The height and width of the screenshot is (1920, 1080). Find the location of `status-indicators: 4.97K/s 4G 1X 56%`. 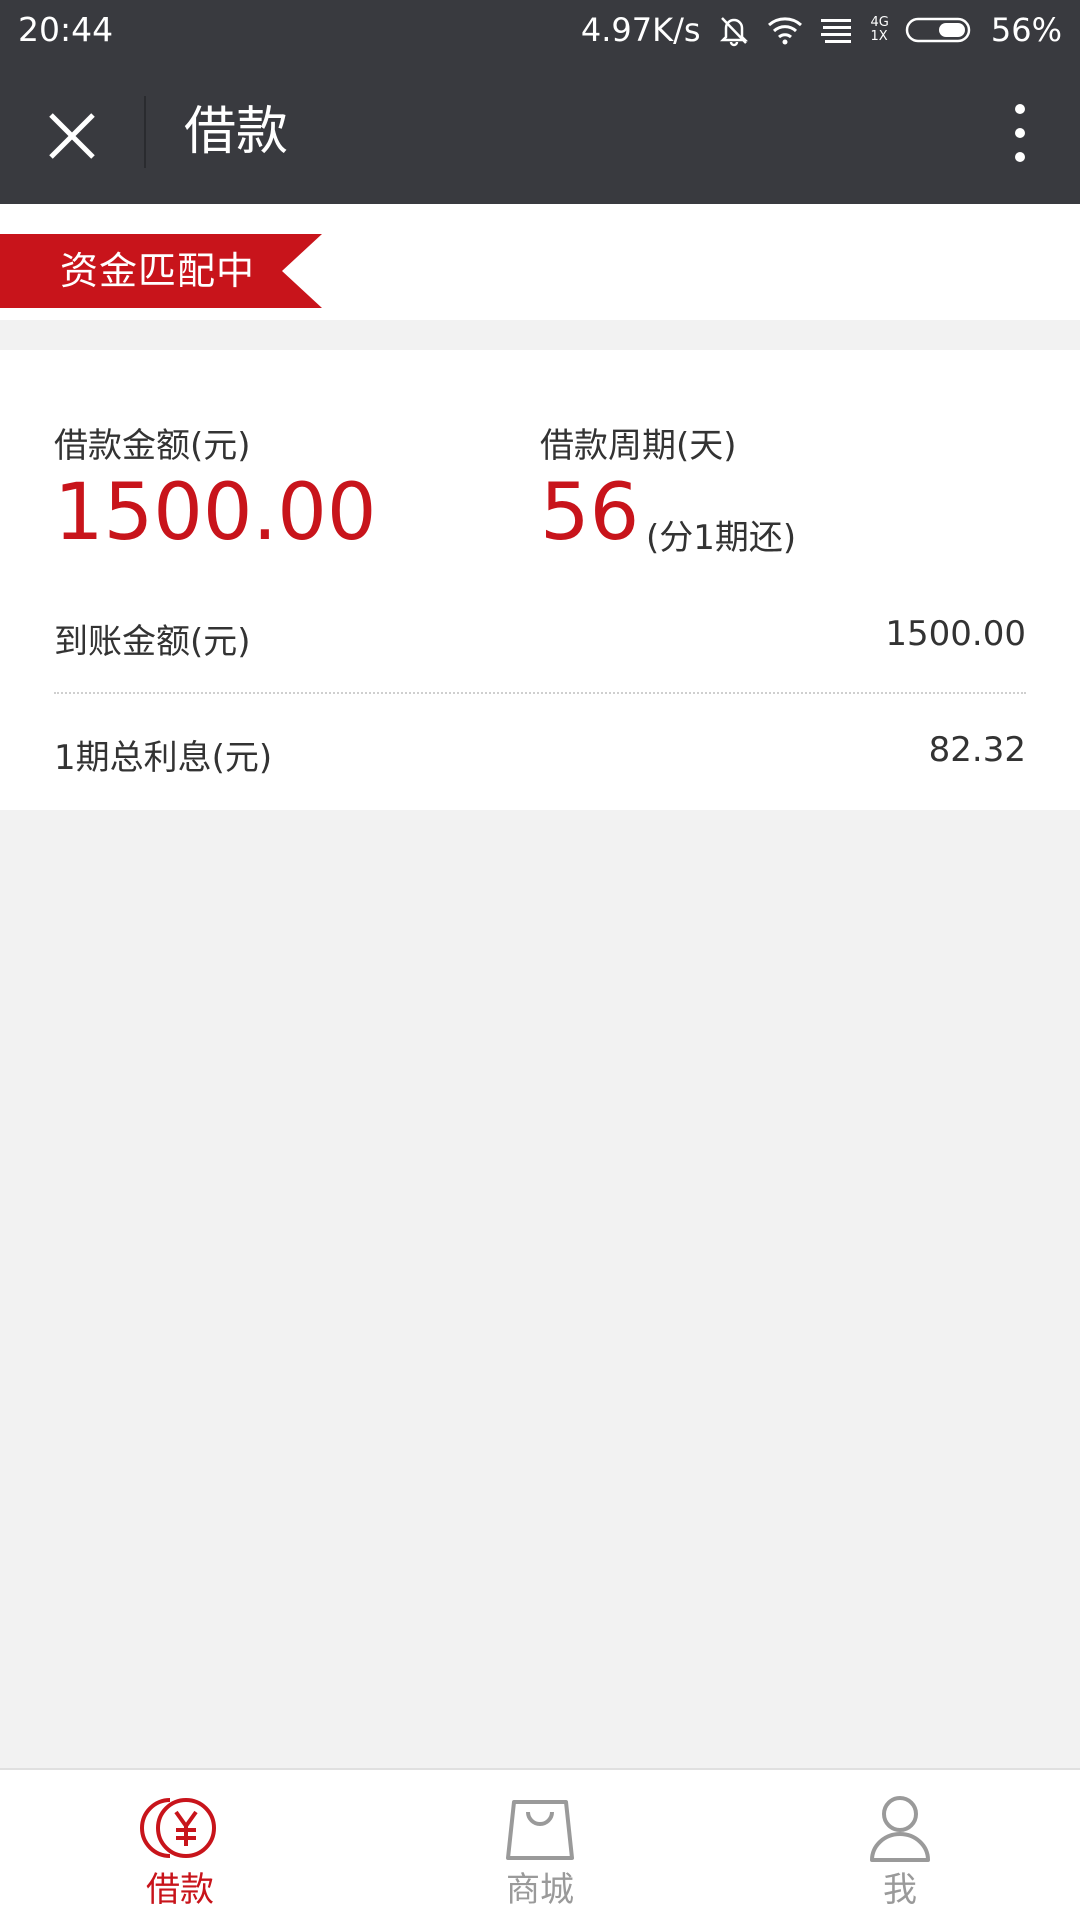

status-indicators: 4.97K/s 4G 1X 56% is located at coordinates (821, 30).